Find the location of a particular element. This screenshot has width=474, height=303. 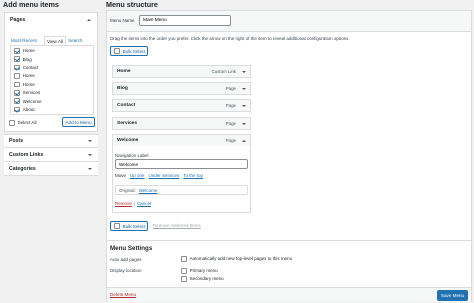

move-under-services-link: Under Services is located at coordinates (164, 175).